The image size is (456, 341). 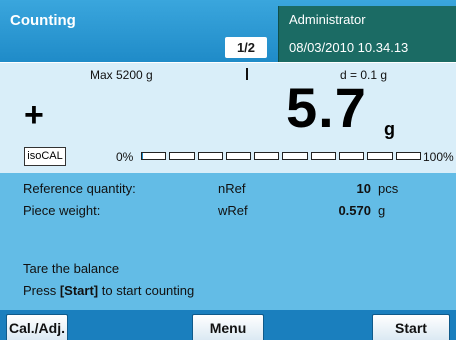 I want to click on row-label: Piece weight:, so click(x=61, y=210).